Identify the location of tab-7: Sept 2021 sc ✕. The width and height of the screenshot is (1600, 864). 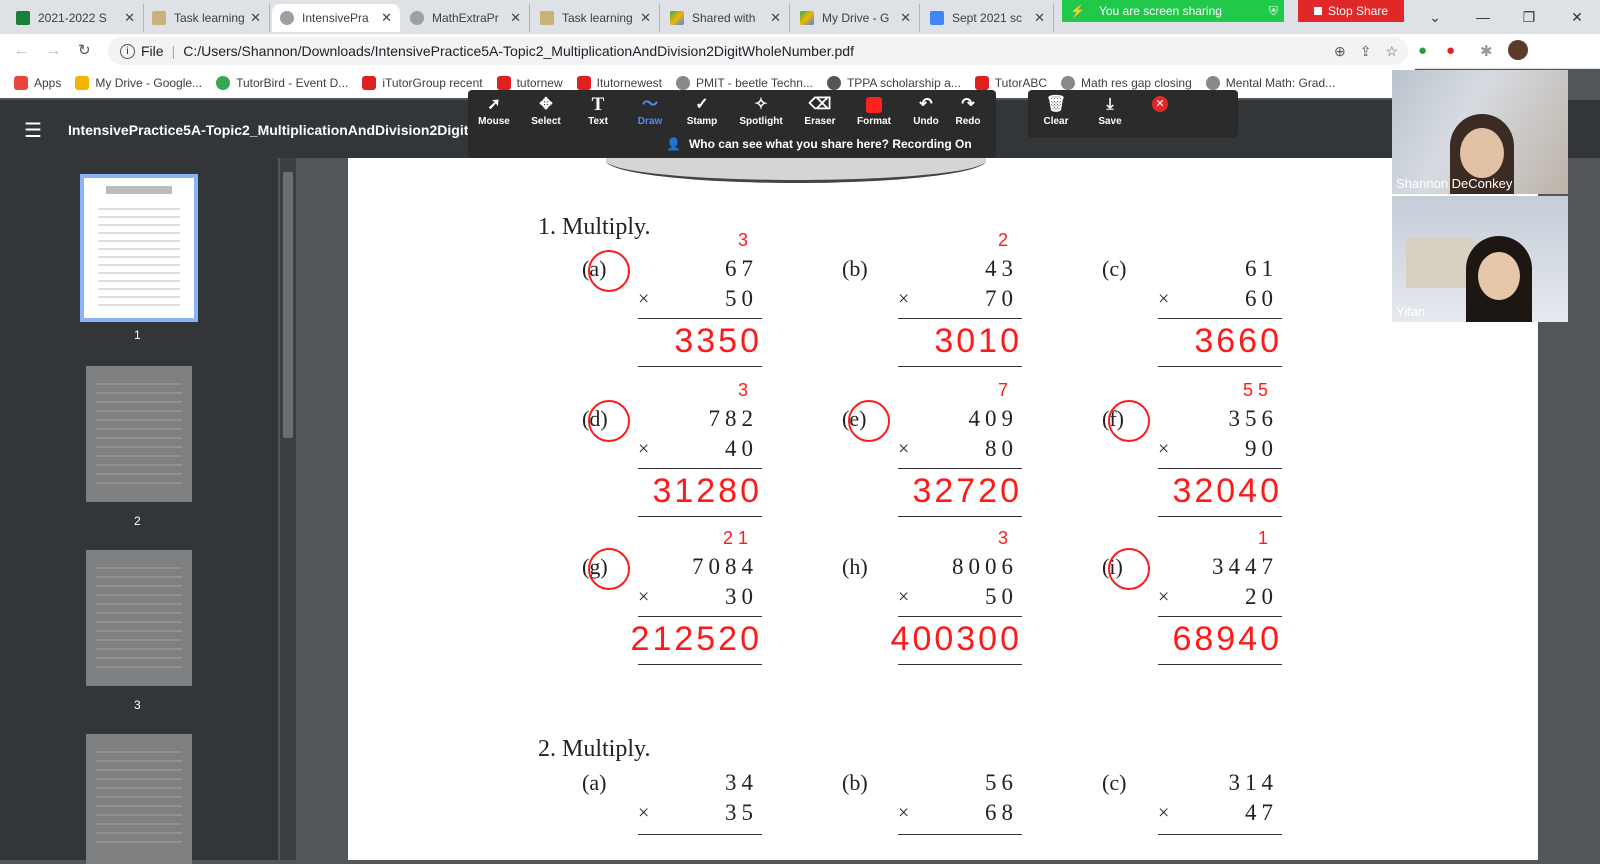
(988, 18).